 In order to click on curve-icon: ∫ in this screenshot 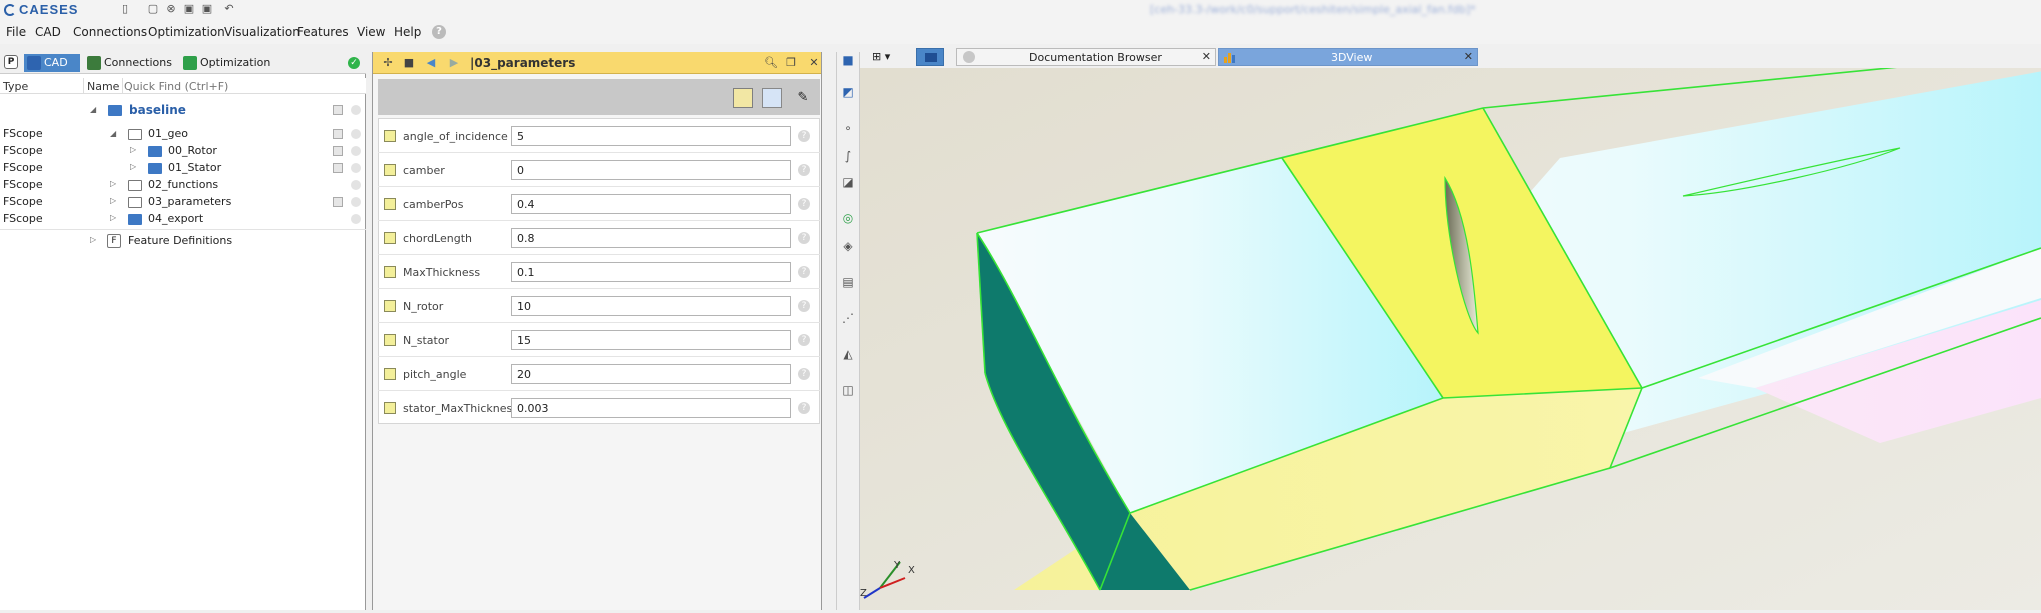, I will do `click(848, 156)`.